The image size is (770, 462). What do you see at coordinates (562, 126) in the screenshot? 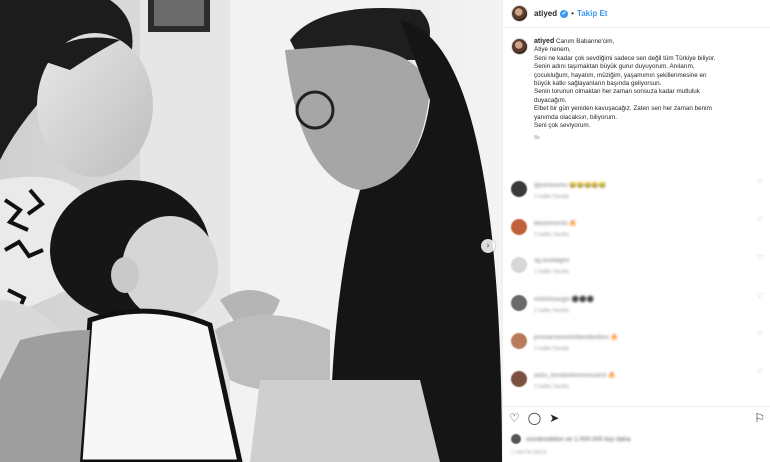
I see `caption-line-10: Seni çok seviyorum.` at bounding box center [562, 126].